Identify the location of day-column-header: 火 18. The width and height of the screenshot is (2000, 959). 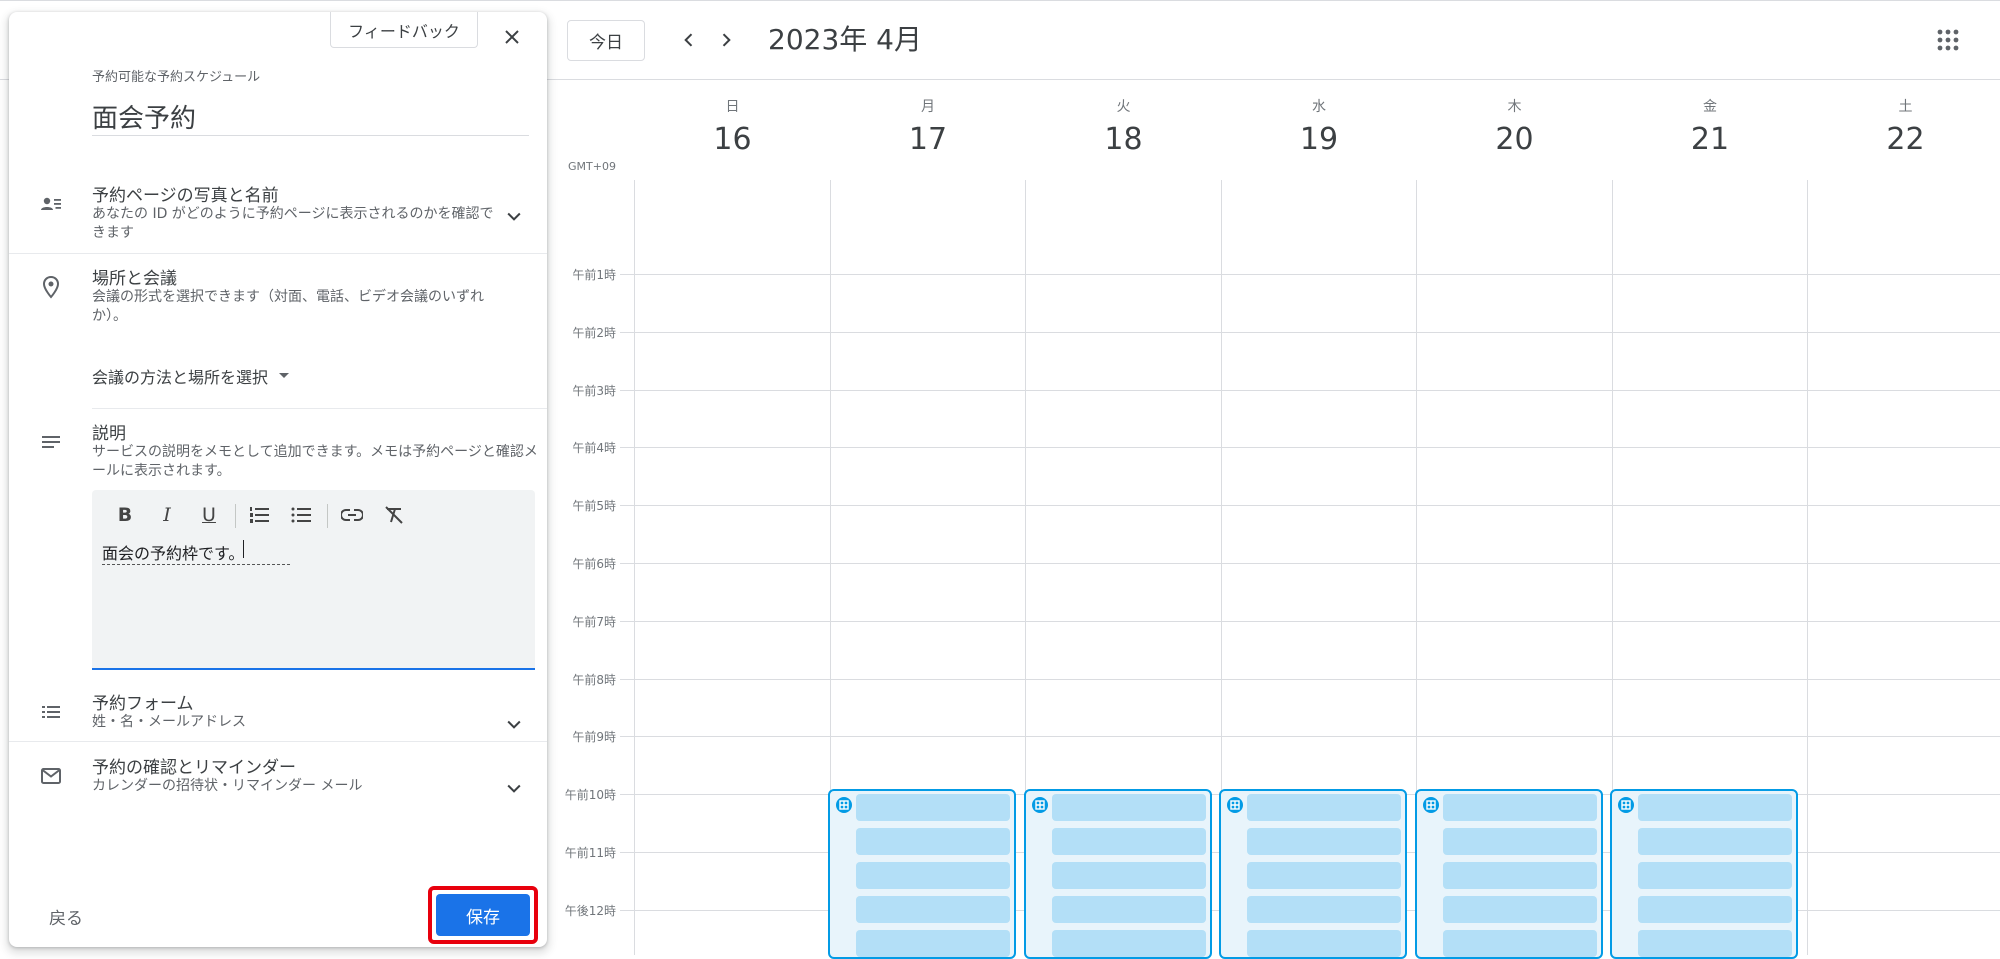
(1123, 126).